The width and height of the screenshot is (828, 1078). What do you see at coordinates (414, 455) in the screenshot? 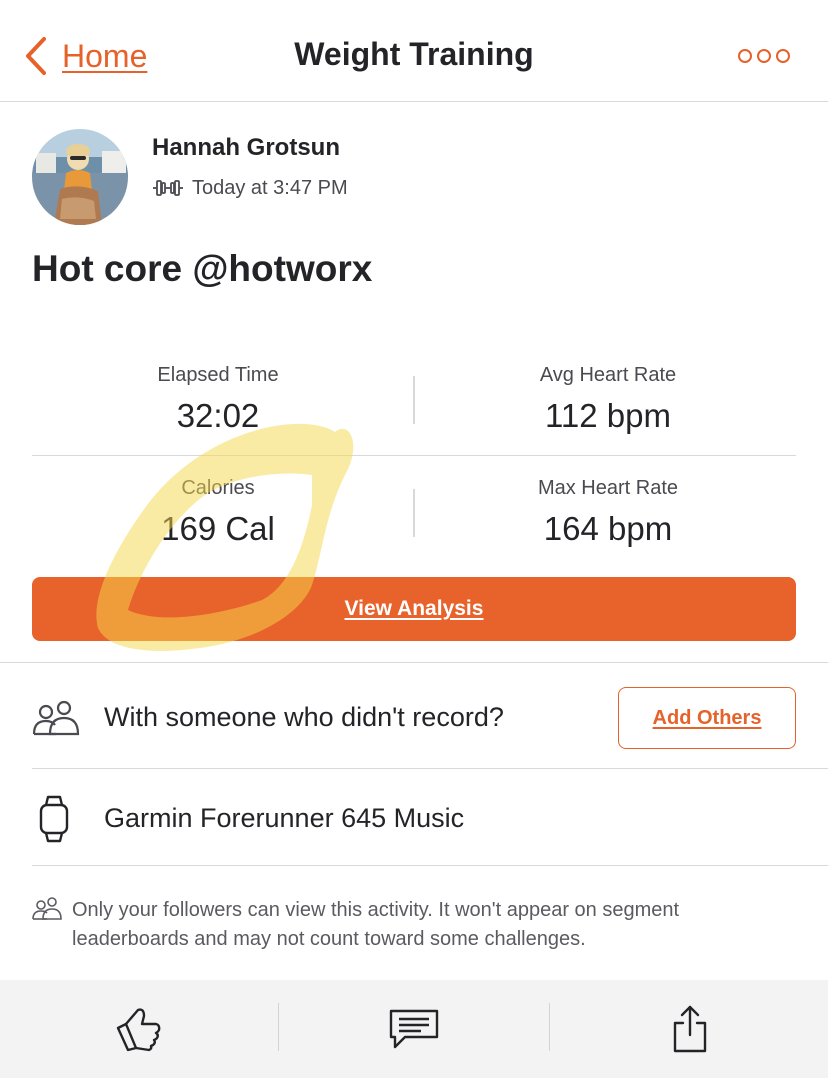
I see `stats-row-divider` at bounding box center [414, 455].